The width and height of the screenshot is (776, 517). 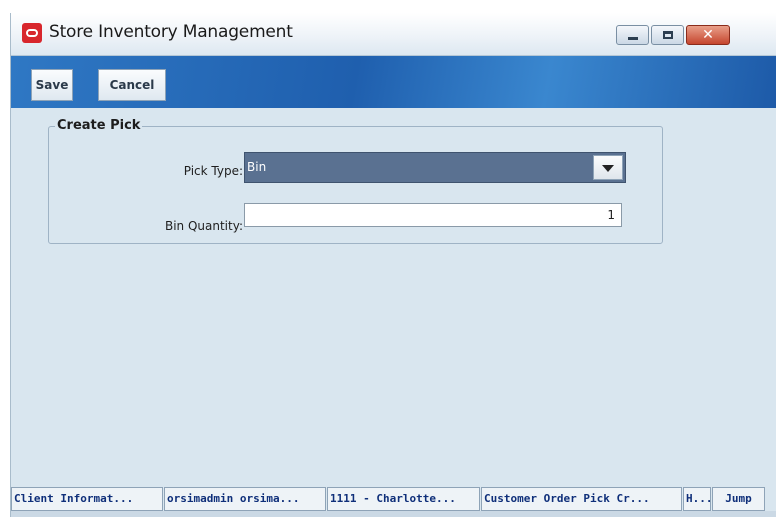 What do you see at coordinates (435, 167) in the screenshot?
I see `pick-type-select: Bin` at bounding box center [435, 167].